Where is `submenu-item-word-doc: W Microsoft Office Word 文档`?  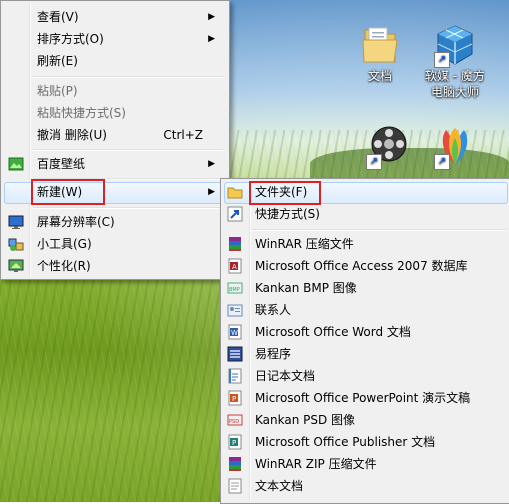
submenu-item-word-doc: W Microsoft Office Word 文档 is located at coordinates (364, 332).